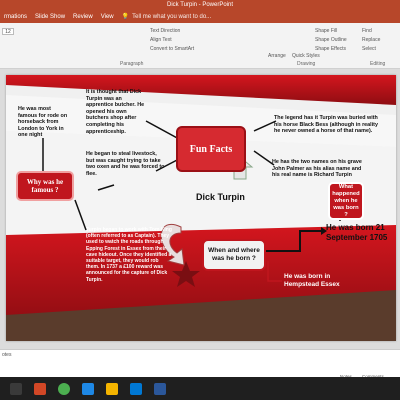  Describe the element at coordinates (15, 17) in the screenshot. I see `tab-transitions: rmations` at that location.